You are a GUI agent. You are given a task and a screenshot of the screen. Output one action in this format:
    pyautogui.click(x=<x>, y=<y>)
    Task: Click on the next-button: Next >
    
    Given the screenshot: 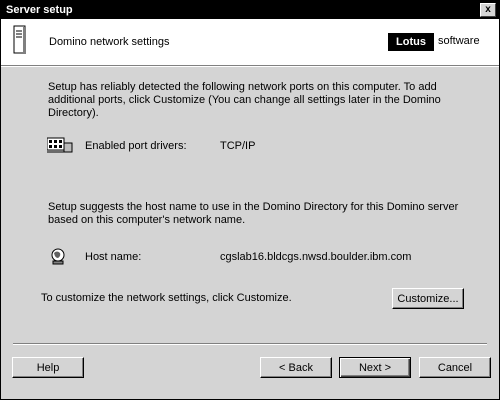 What is the action you would take?
    pyautogui.click(x=375, y=367)
    